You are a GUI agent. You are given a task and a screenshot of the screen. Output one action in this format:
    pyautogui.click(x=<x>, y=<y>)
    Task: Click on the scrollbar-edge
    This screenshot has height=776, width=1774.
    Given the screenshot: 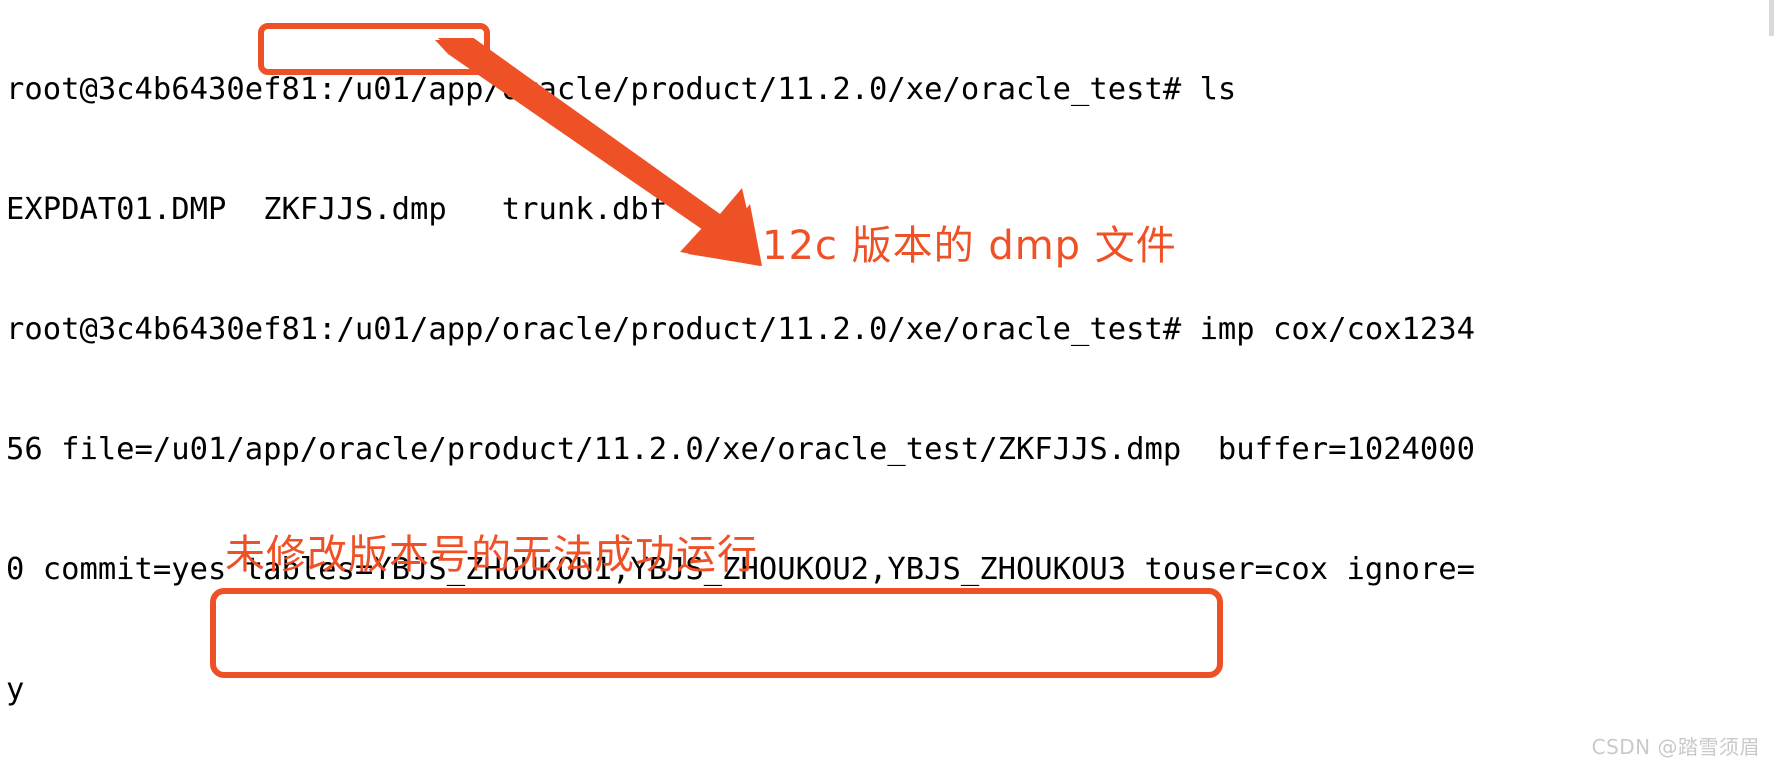 What is the action you would take?
    pyautogui.click(x=1771, y=18)
    